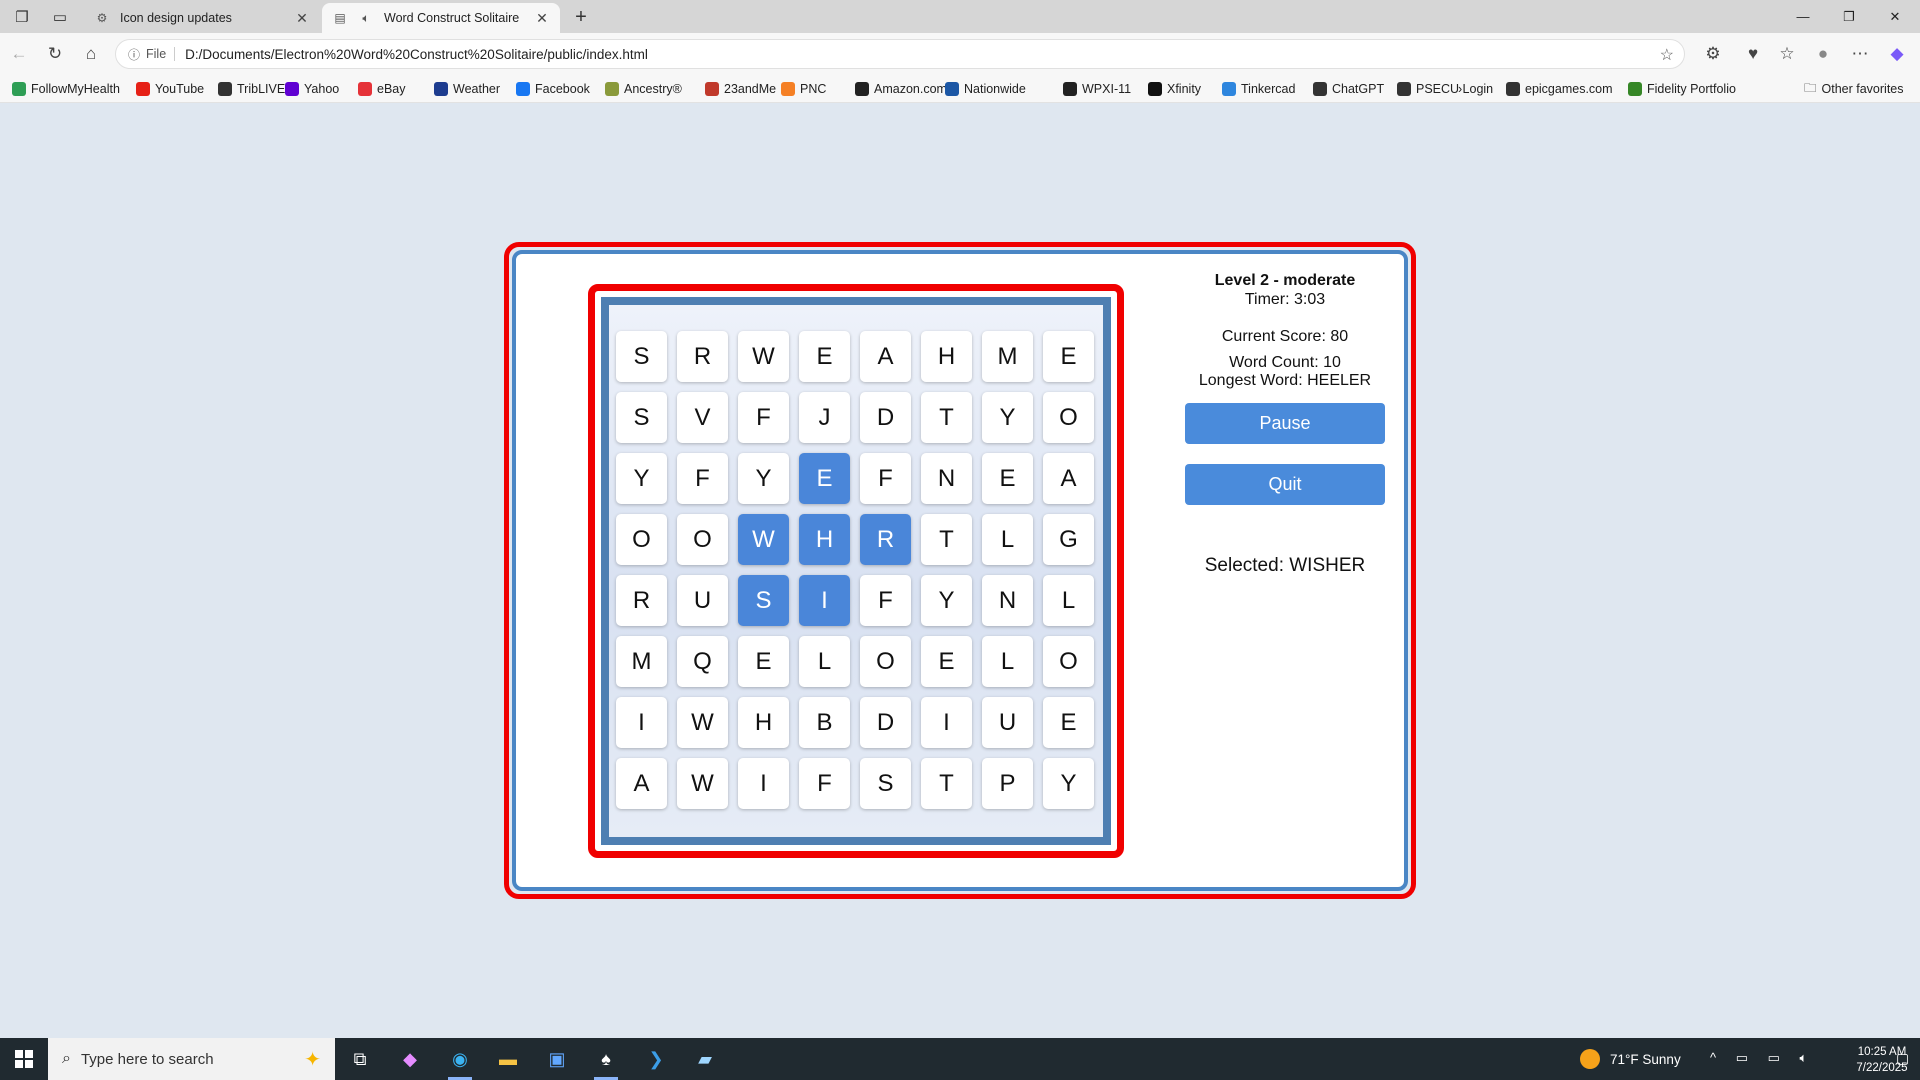 This screenshot has width=1920, height=1080. Describe the element at coordinates (702, 417) in the screenshot. I see `letter-tile: V` at that location.